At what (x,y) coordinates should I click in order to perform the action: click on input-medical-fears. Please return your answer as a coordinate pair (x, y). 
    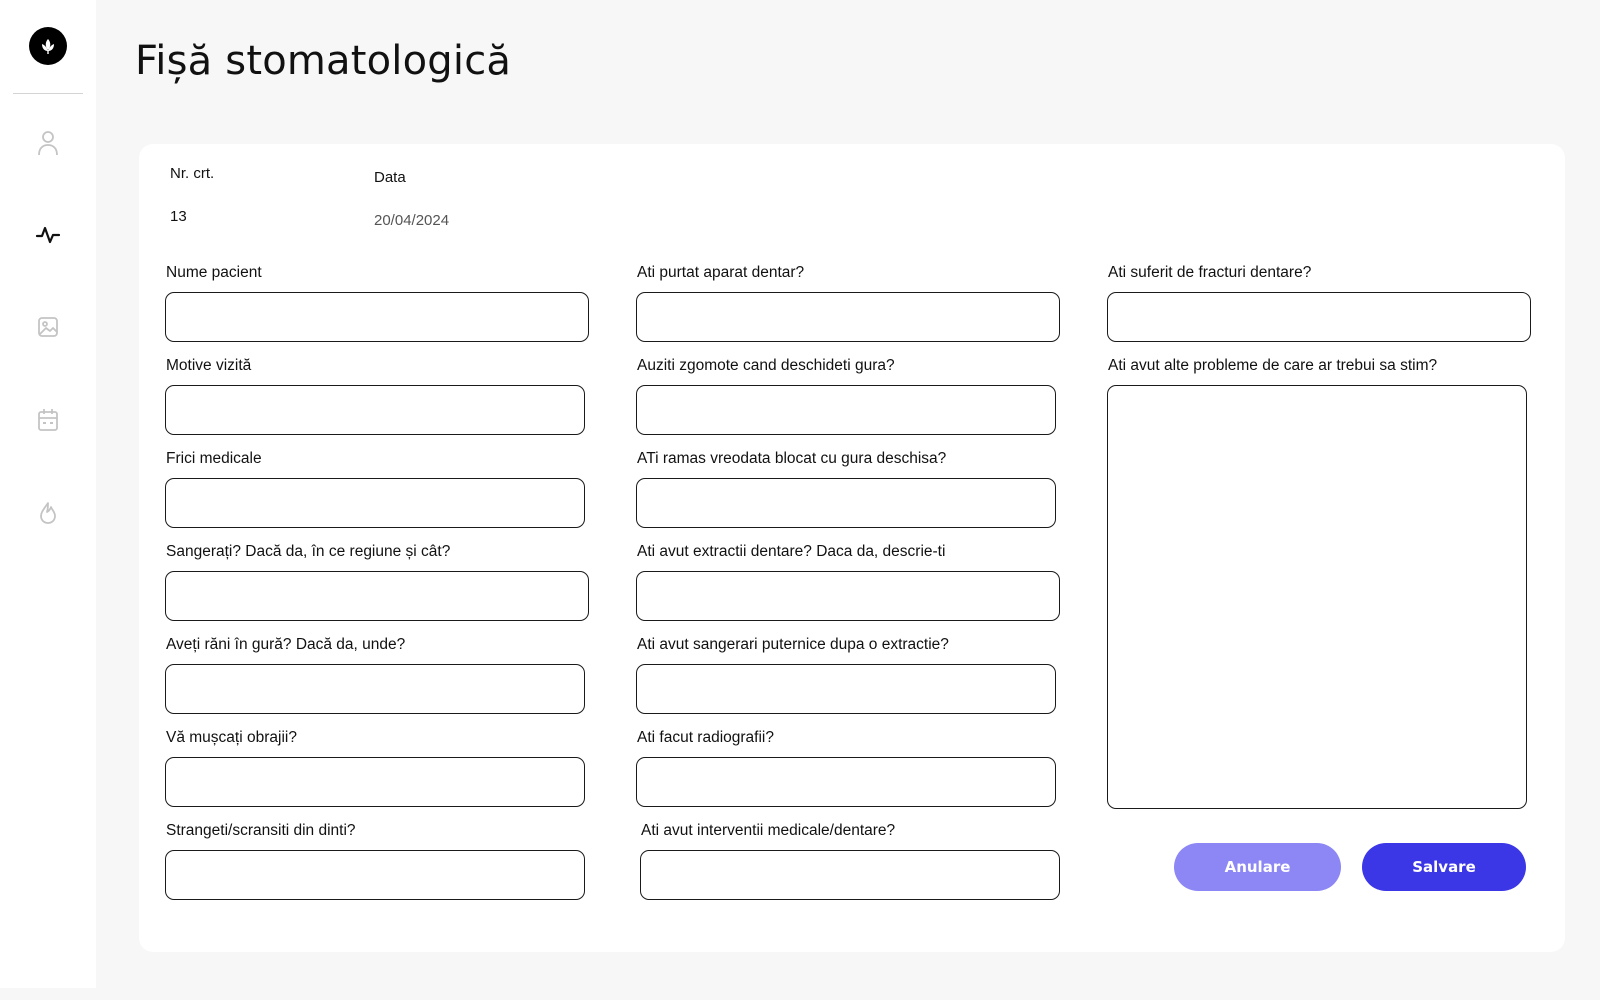
    Looking at the image, I should click on (375, 503).